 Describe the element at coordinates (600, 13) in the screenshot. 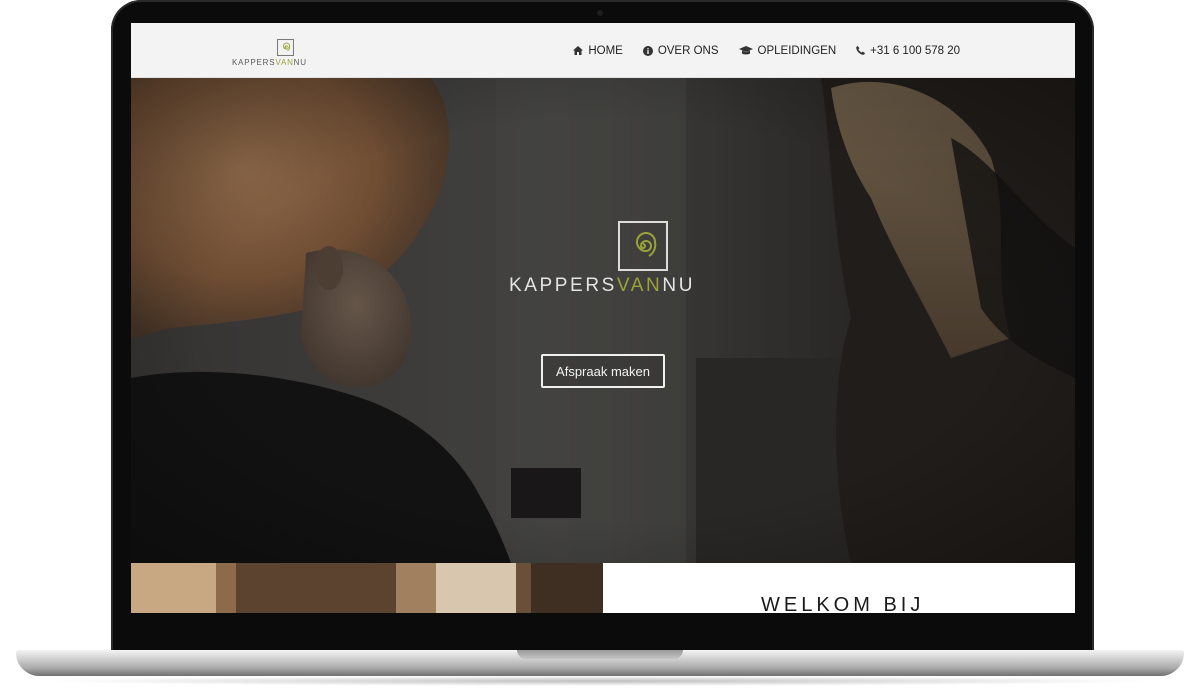

I see `camera-icon` at that location.